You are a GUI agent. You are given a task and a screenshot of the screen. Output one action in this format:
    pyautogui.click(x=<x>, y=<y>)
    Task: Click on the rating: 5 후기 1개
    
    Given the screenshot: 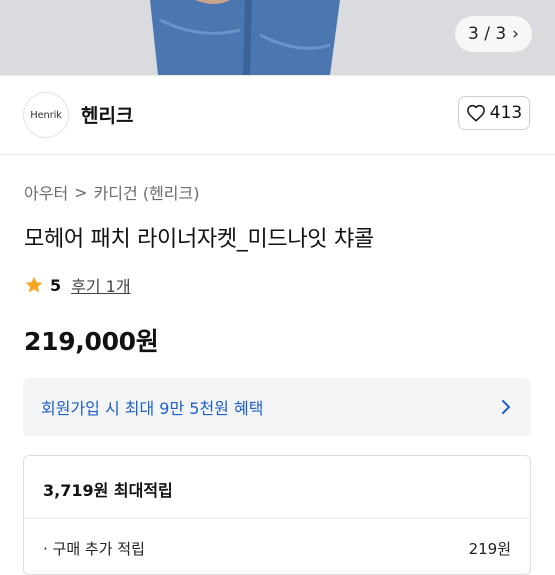 What is the action you would take?
    pyautogui.click(x=77, y=285)
    